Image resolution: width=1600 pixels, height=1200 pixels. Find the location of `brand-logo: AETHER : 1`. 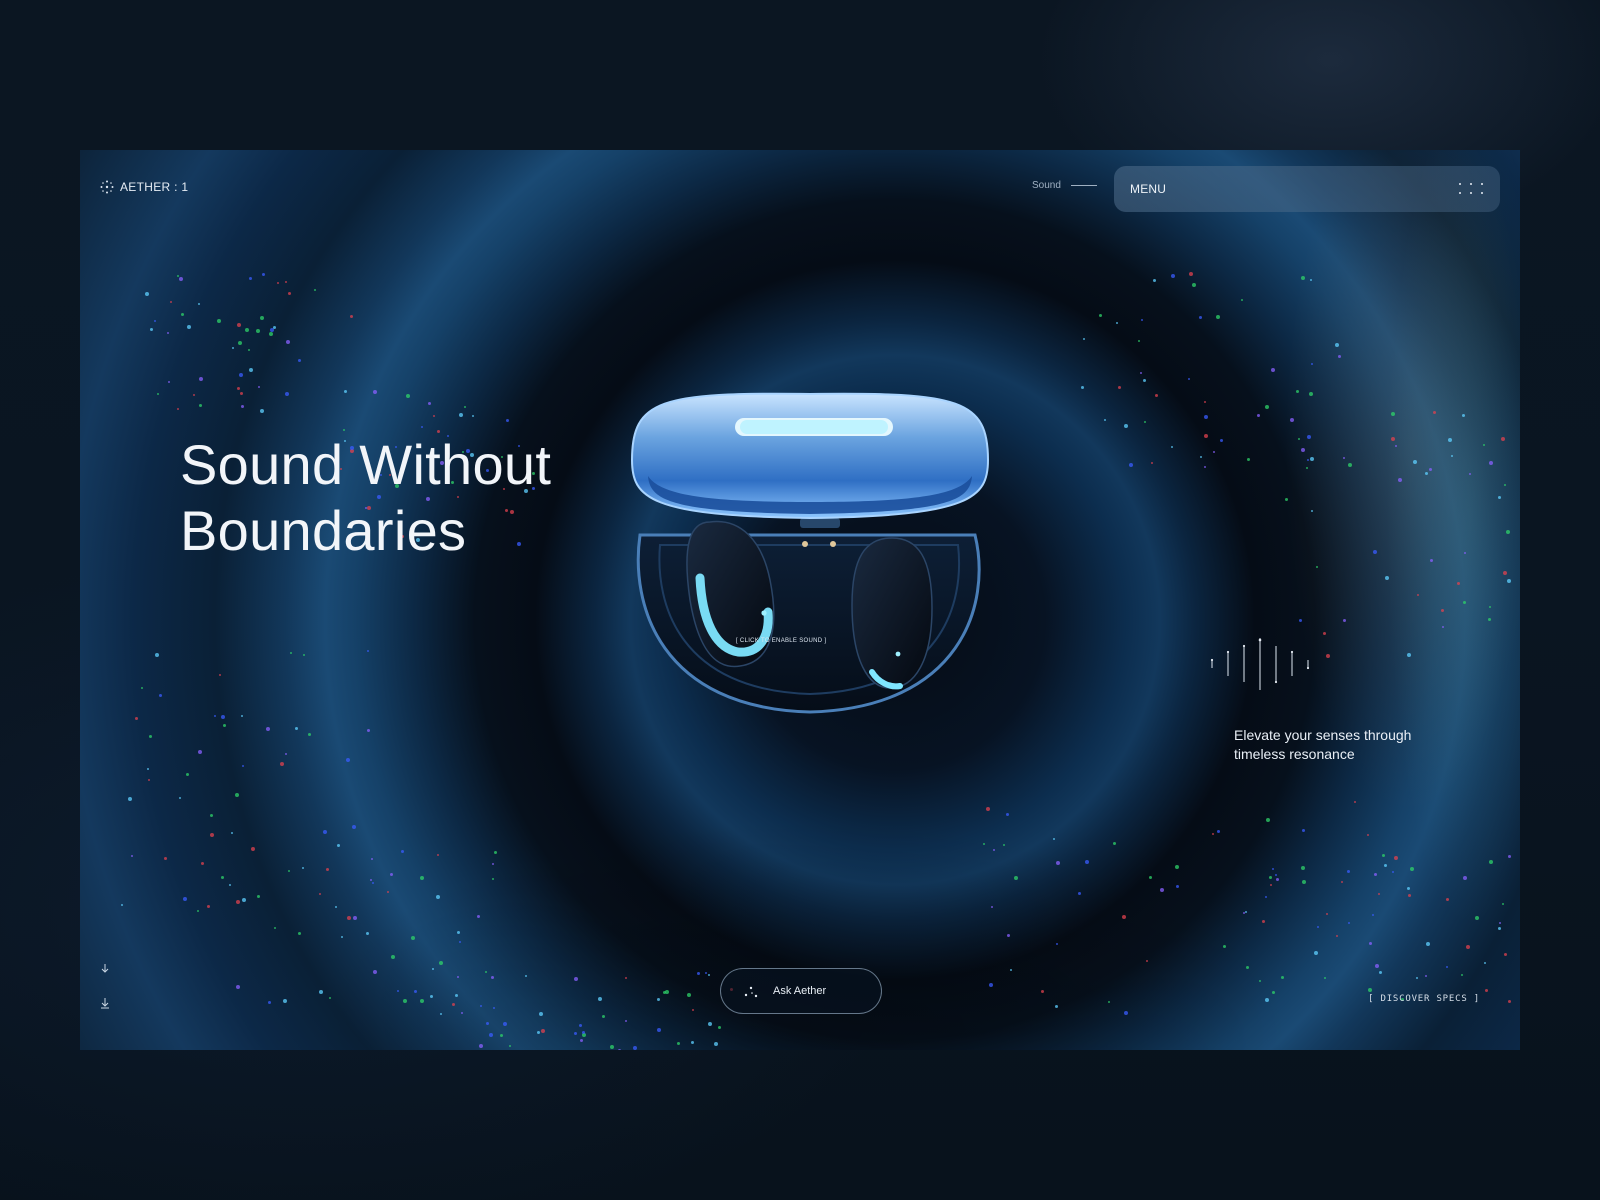

brand-logo: AETHER : 1 is located at coordinates (144, 187).